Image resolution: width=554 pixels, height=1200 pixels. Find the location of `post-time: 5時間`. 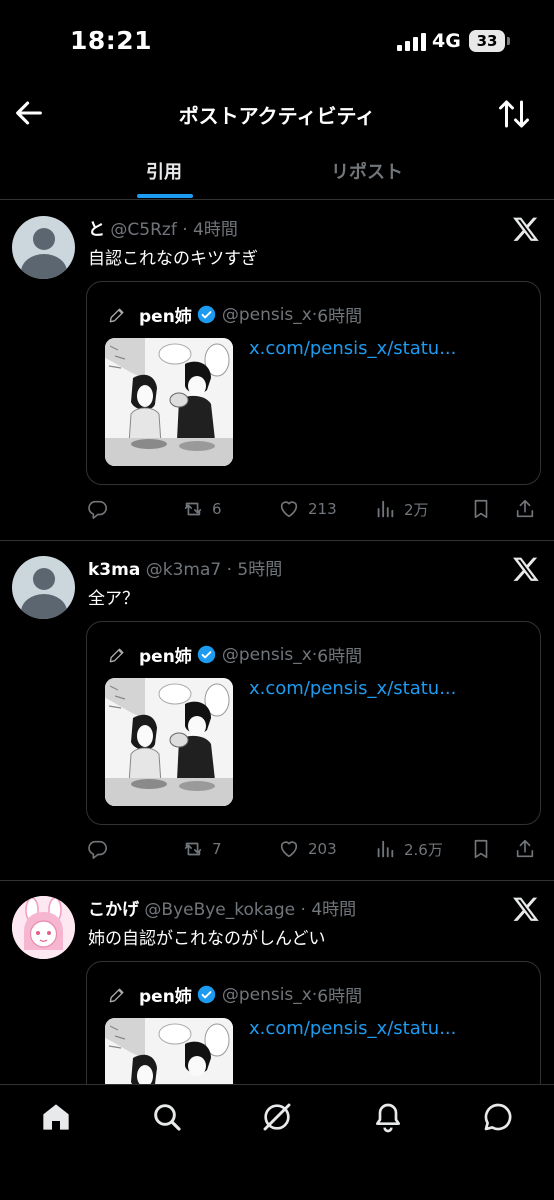

post-time: 5時間 is located at coordinates (260, 570).